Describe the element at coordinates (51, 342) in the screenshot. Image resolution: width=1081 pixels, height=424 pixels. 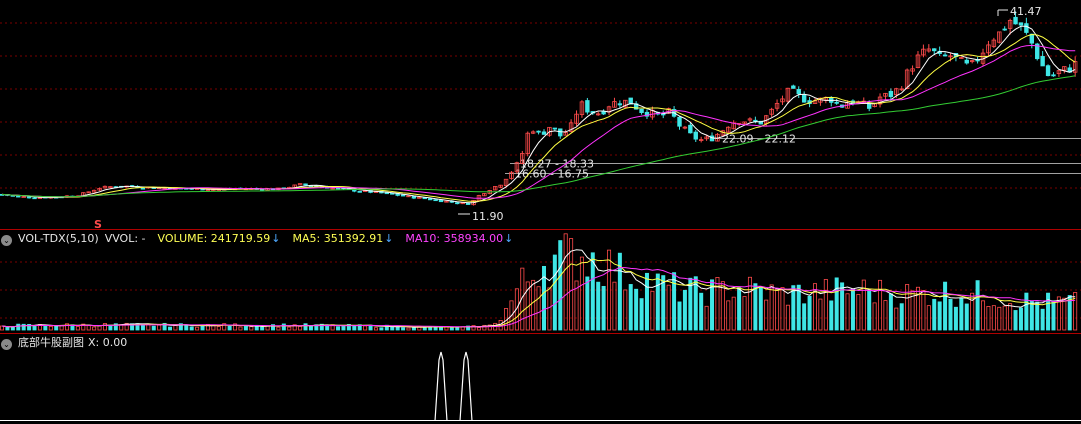
I see `sub-indicator-name: 底部牛股副图` at that location.